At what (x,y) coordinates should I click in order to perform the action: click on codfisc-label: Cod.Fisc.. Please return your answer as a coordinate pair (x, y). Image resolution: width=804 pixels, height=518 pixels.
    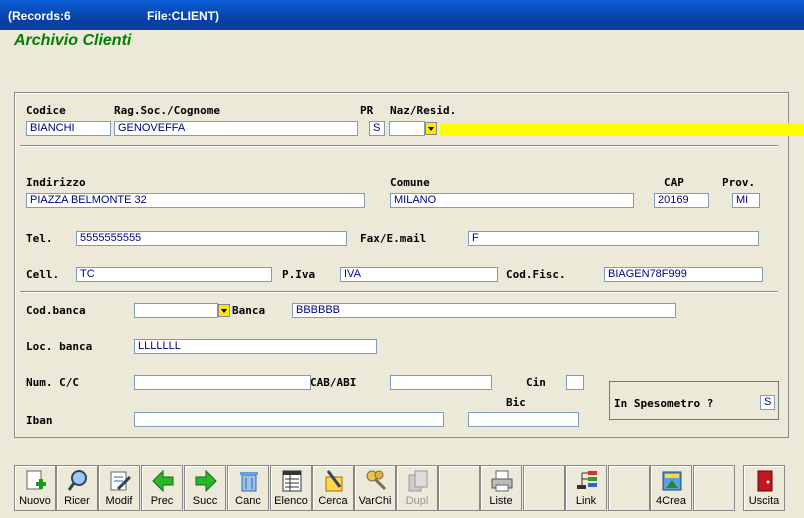
    Looking at the image, I should click on (536, 274).